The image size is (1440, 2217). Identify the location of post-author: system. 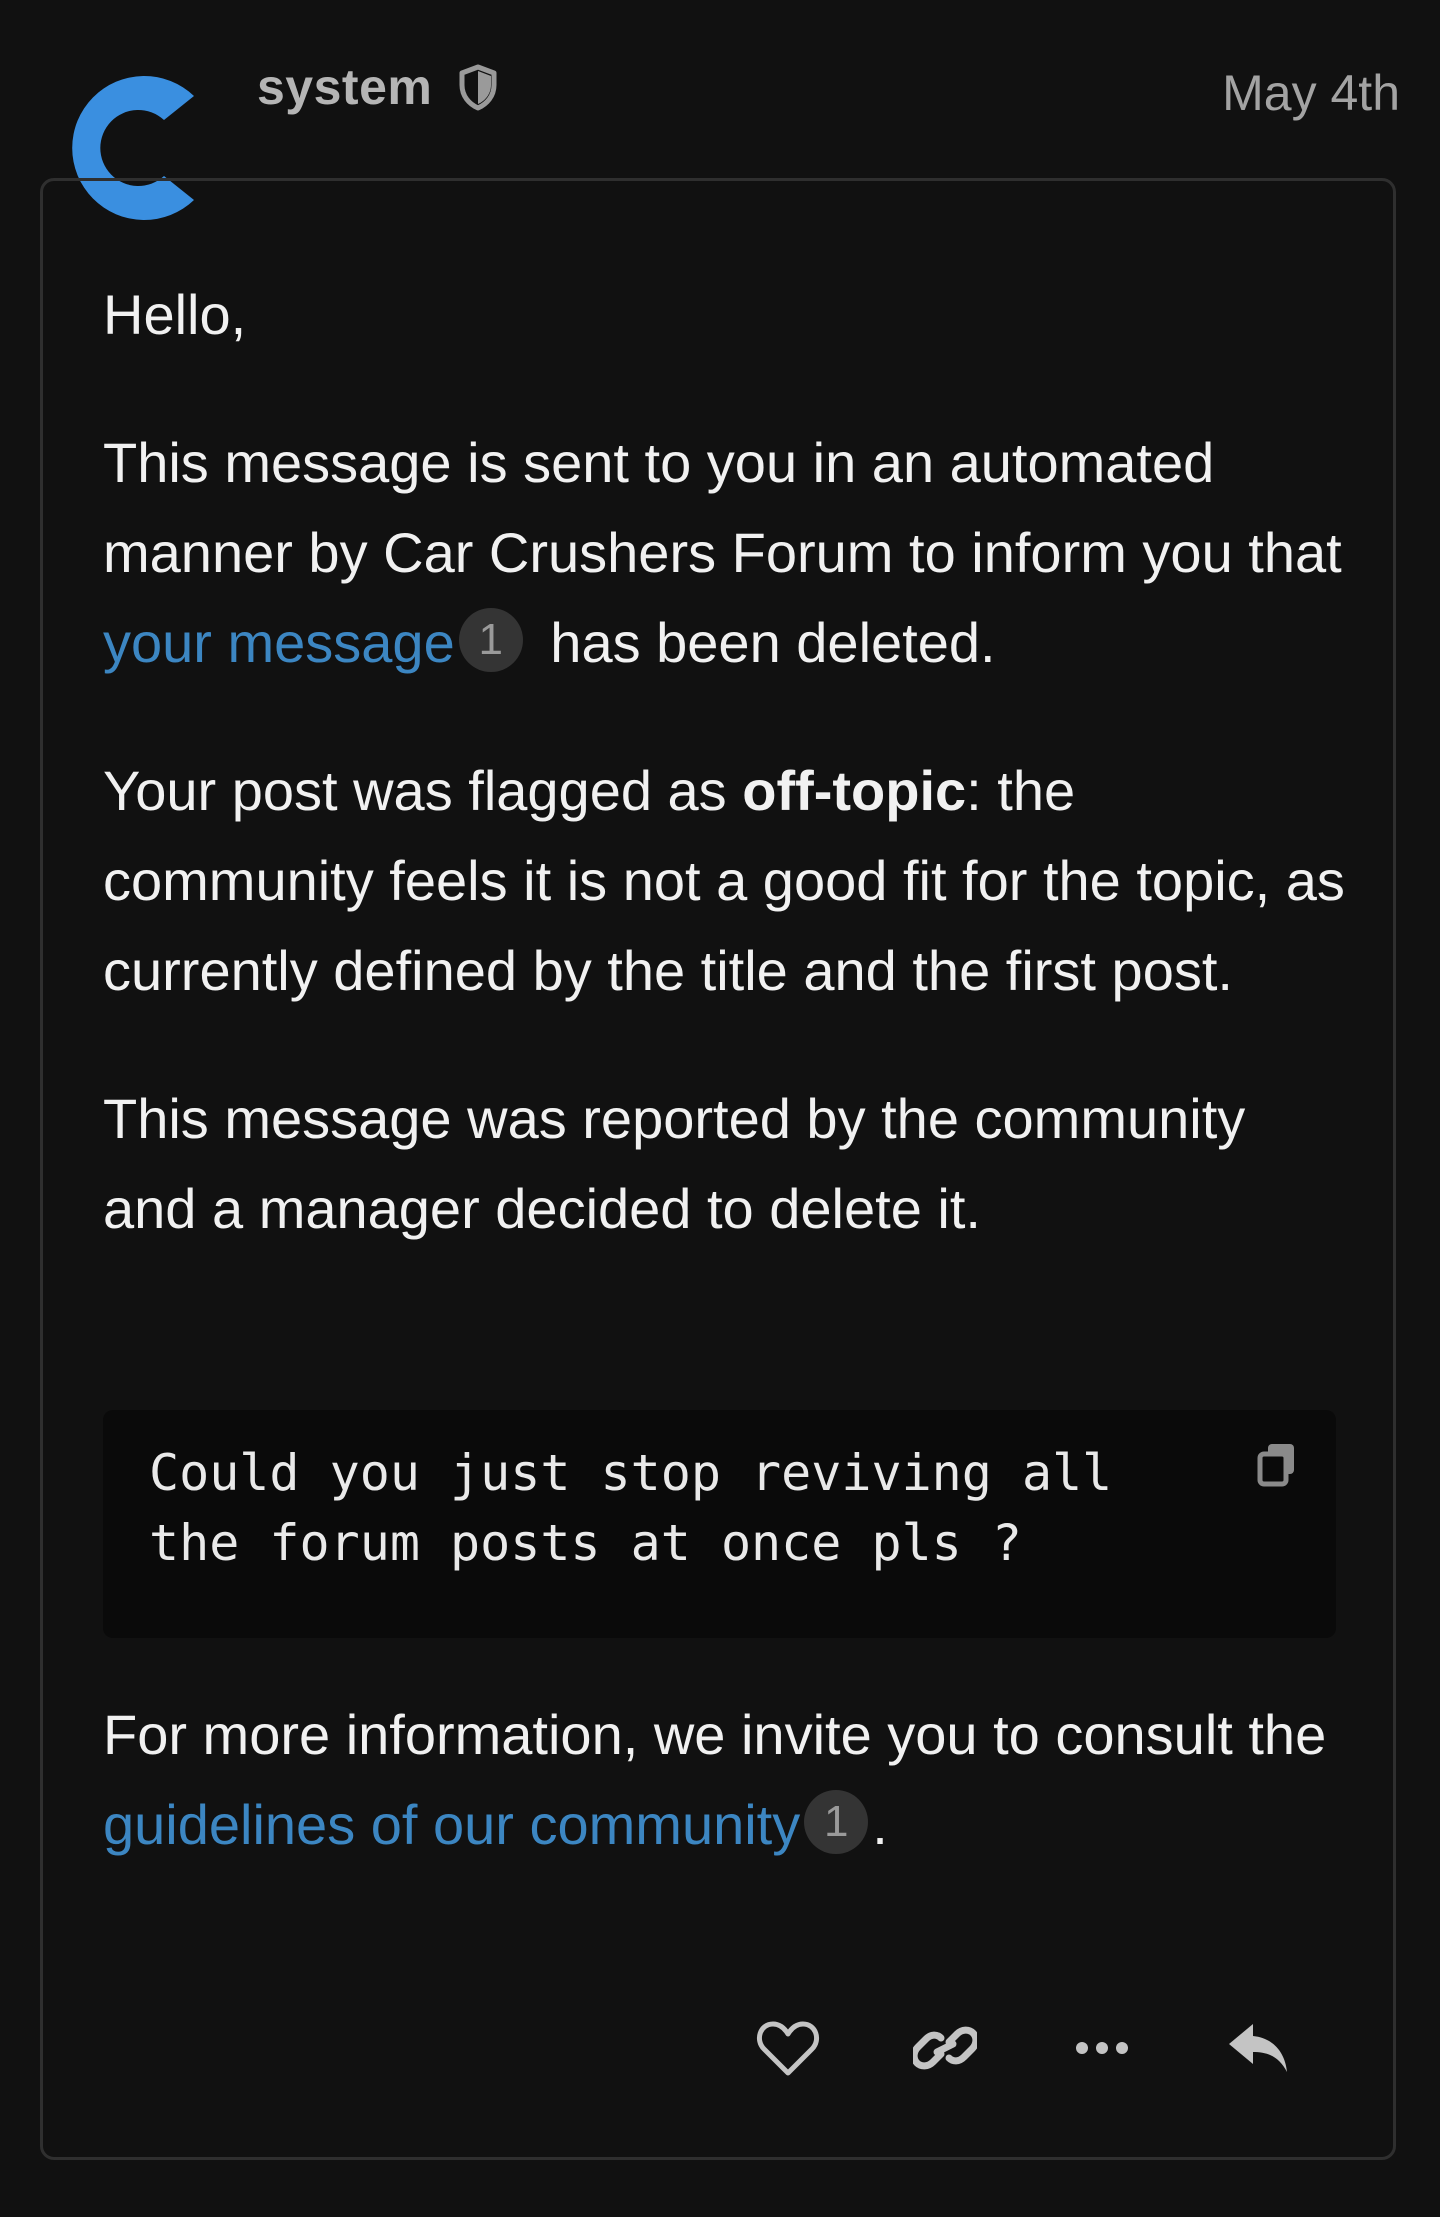
(379, 87).